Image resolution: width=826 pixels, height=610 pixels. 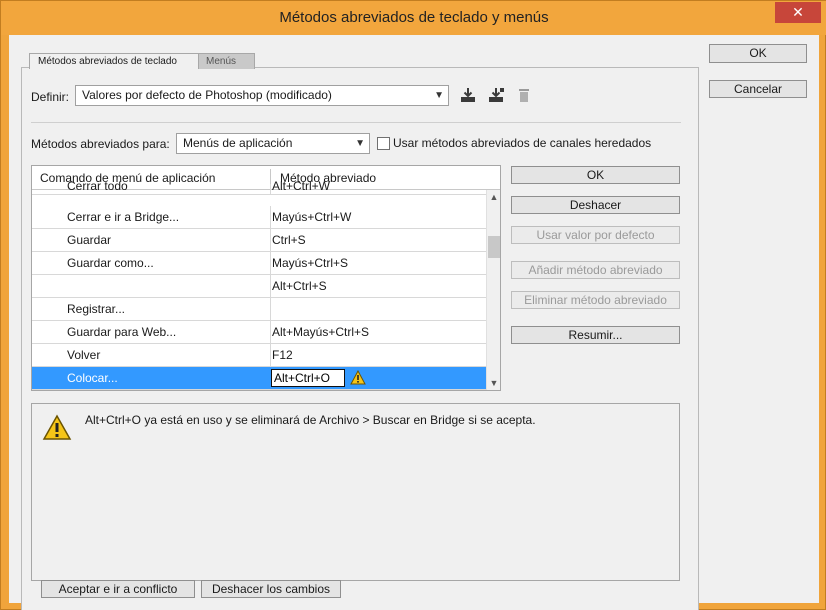 I want to click on scroll-up-icon: ▲, so click(x=493, y=197).